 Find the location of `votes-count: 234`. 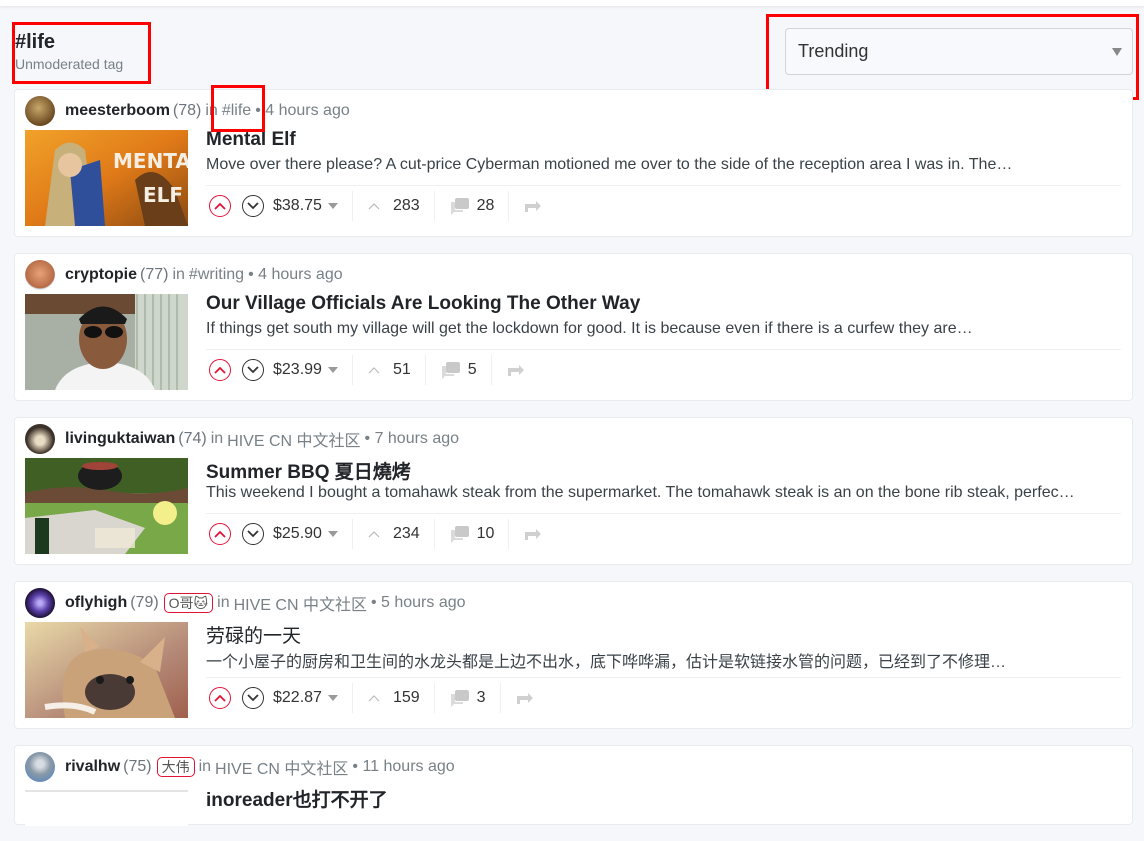

votes-count: 234 is located at coordinates (393, 534).